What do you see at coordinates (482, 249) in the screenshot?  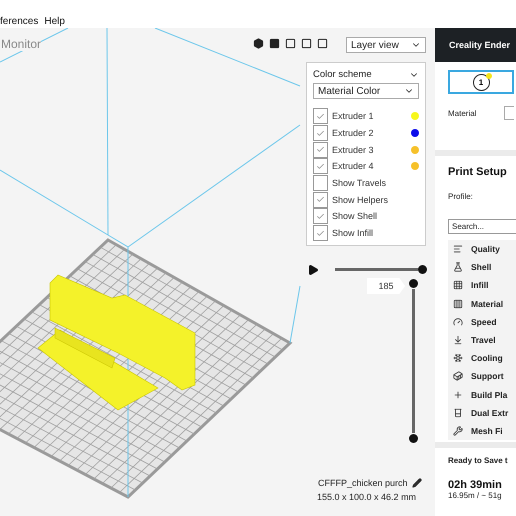 I see `category-item: Quality` at bounding box center [482, 249].